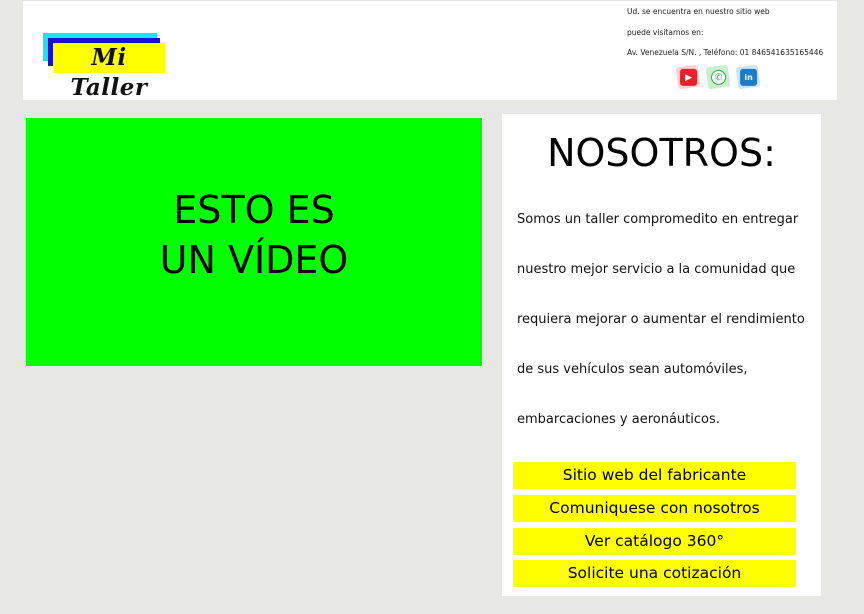 The image size is (864, 614). Describe the element at coordinates (618, 419) in the screenshot. I see `about-paragraph-line: embarcaciones y aeronáuticos.` at that location.